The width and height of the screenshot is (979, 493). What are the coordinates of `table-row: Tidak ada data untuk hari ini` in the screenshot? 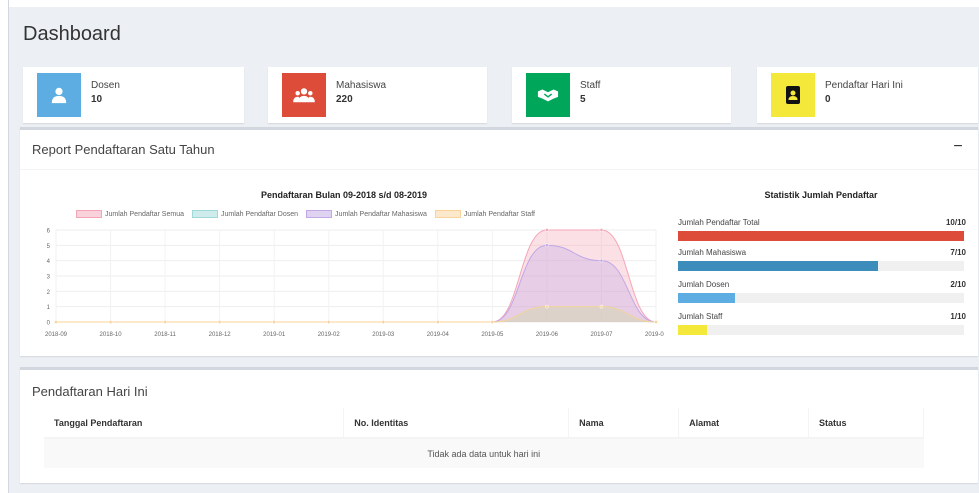 It's located at (484, 453).